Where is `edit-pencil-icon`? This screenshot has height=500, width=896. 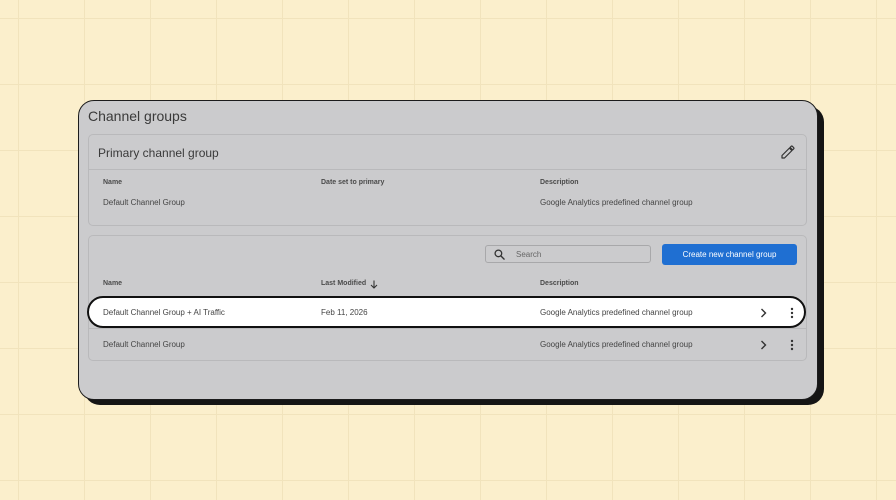 edit-pencil-icon is located at coordinates (788, 152).